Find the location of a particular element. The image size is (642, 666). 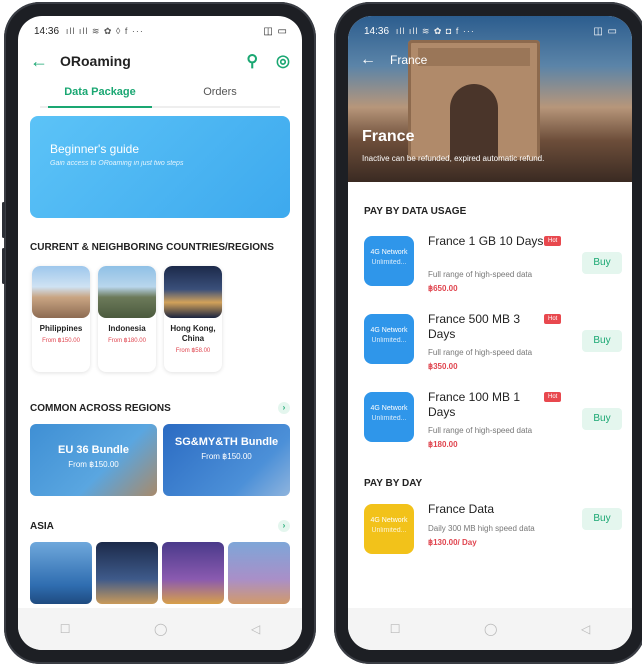

app-bar: ← ORoaming ⚲ ◎ is located at coordinates (160, 61).